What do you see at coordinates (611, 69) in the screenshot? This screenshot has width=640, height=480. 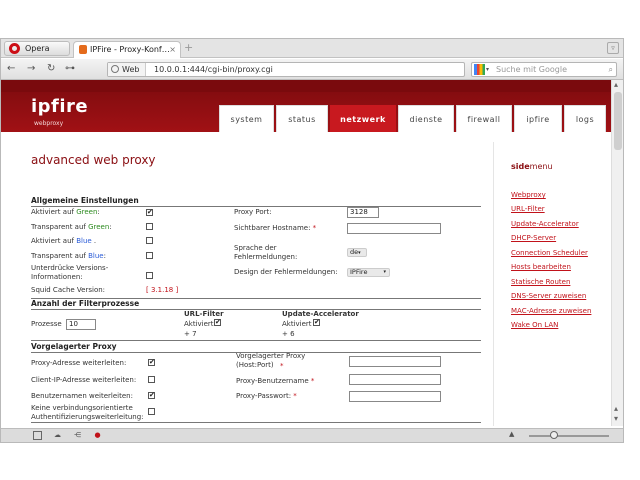 I see `magnifier-icon: ⌕` at bounding box center [611, 69].